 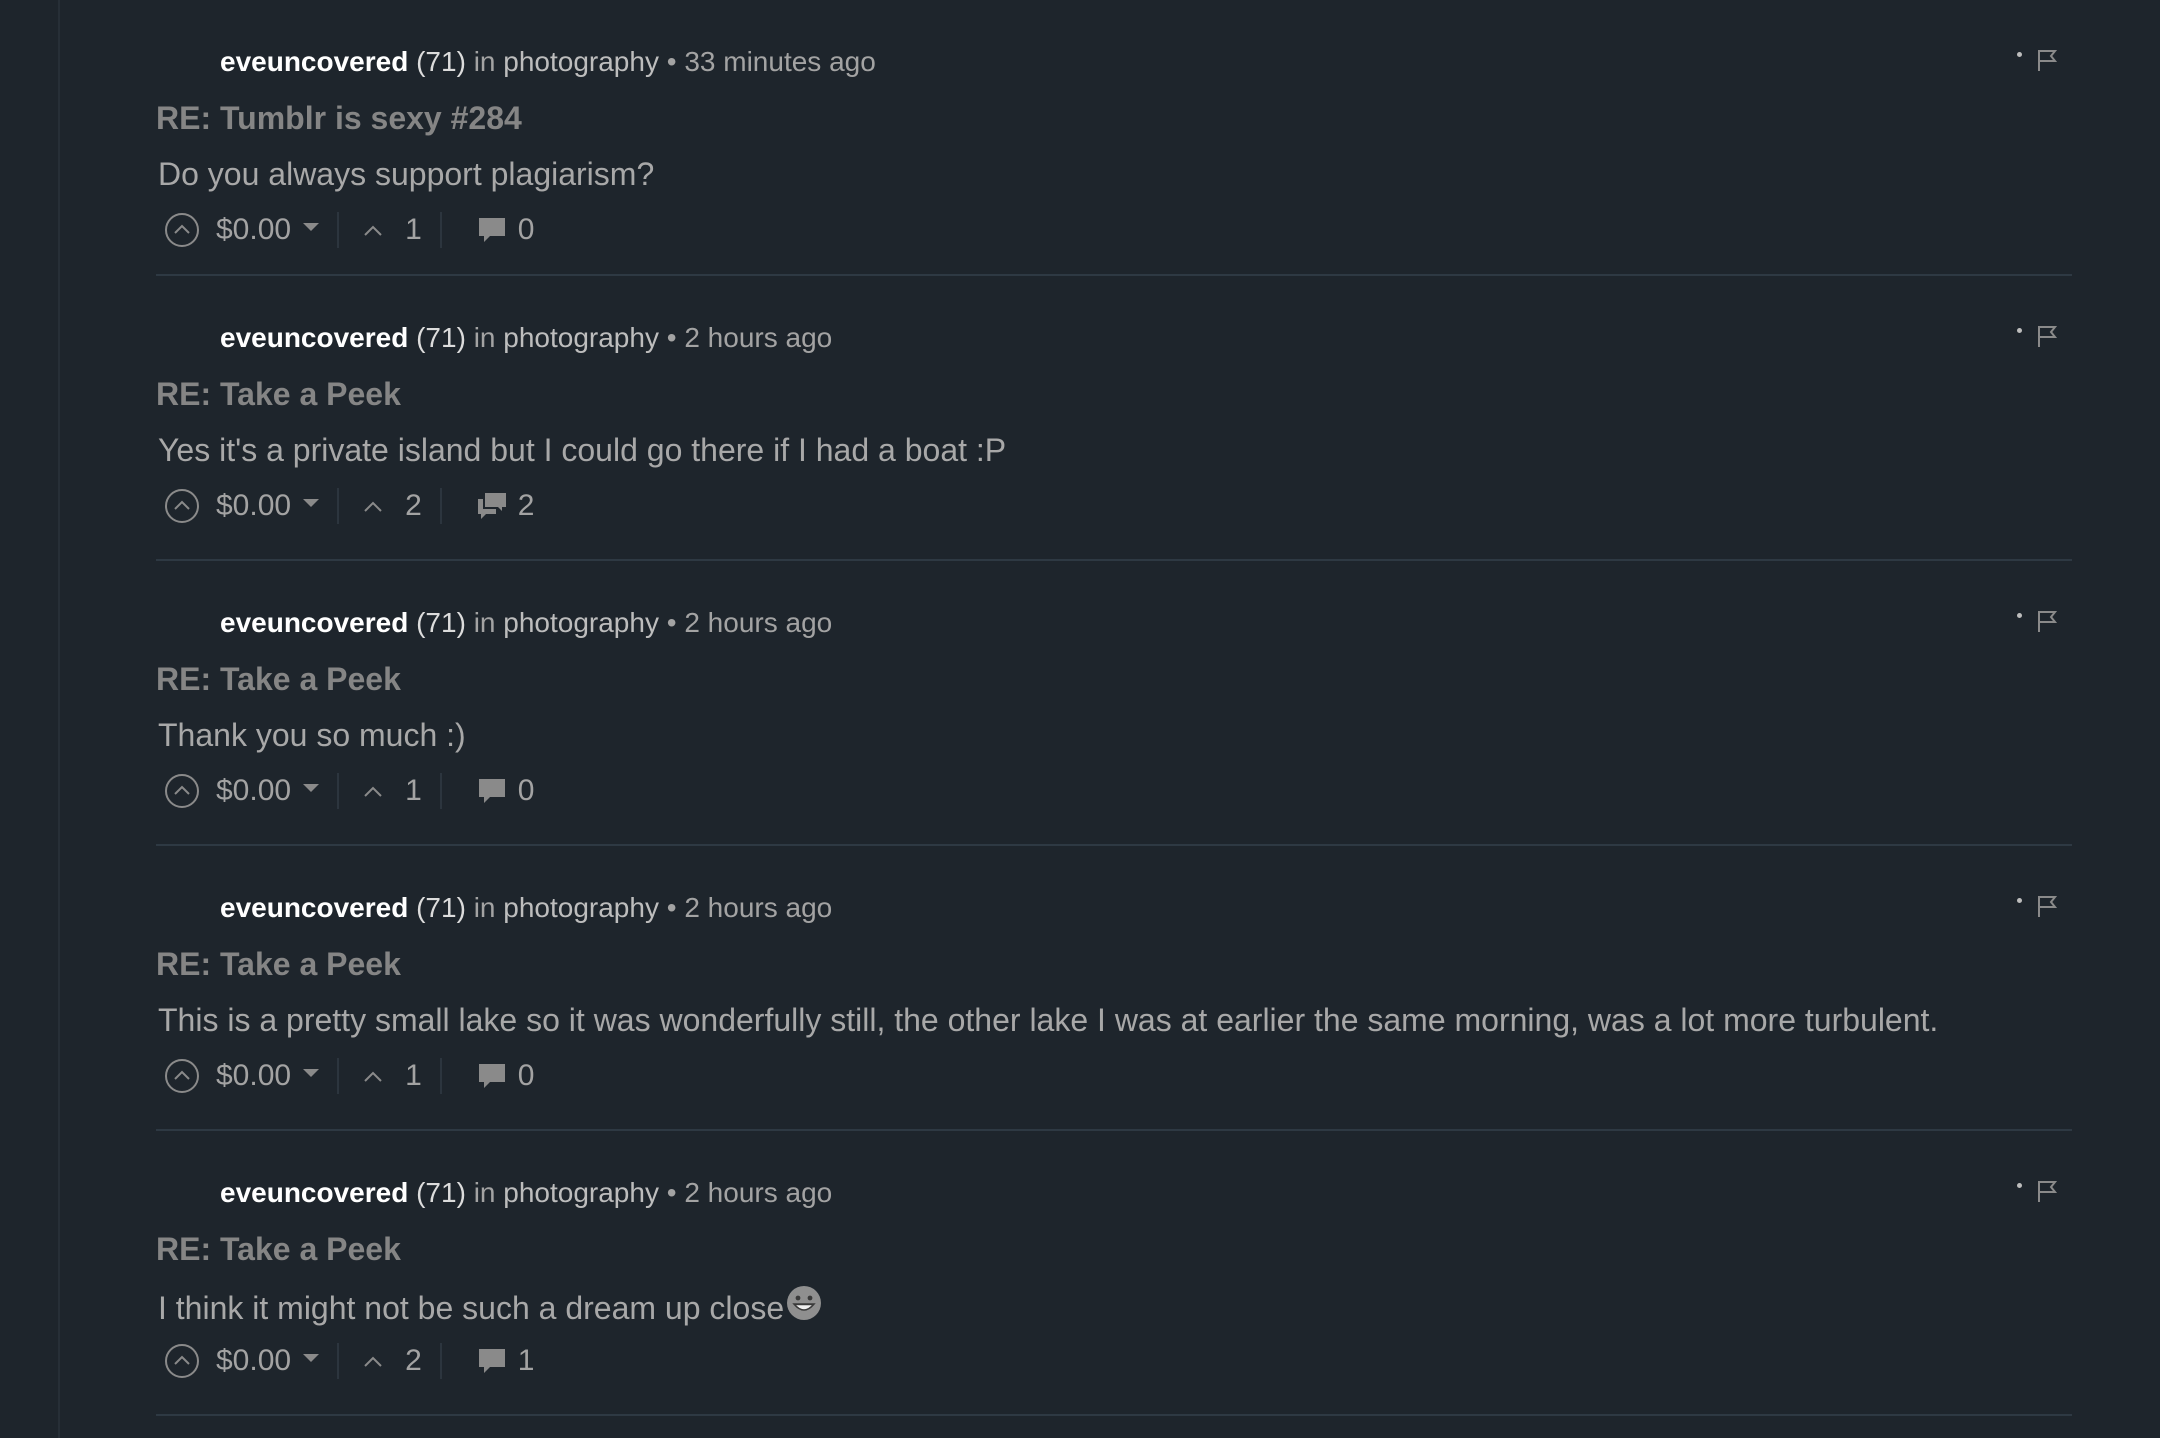 I want to click on comment-body: Do you always support plagiarism?, so click(x=406, y=174).